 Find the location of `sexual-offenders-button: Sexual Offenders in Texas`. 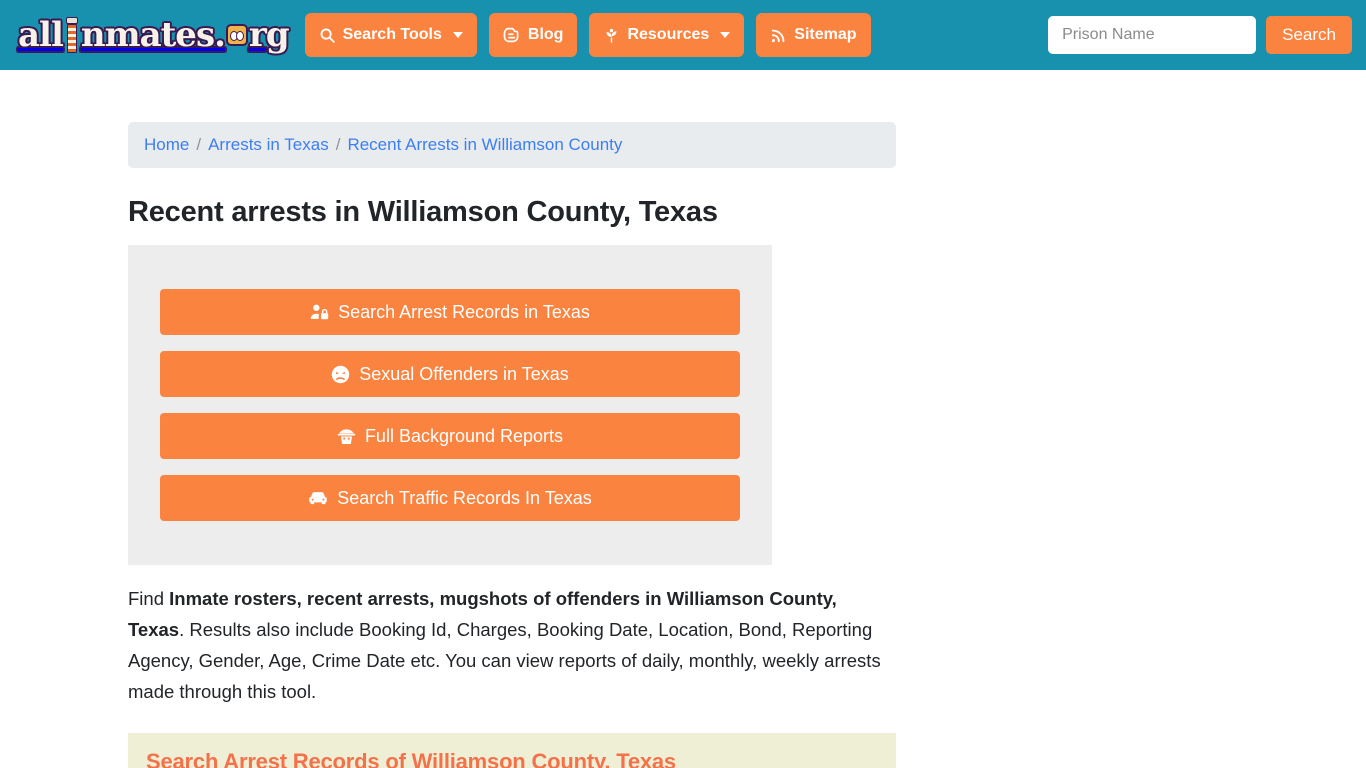

sexual-offenders-button: Sexual Offenders in Texas is located at coordinates (450, 374).